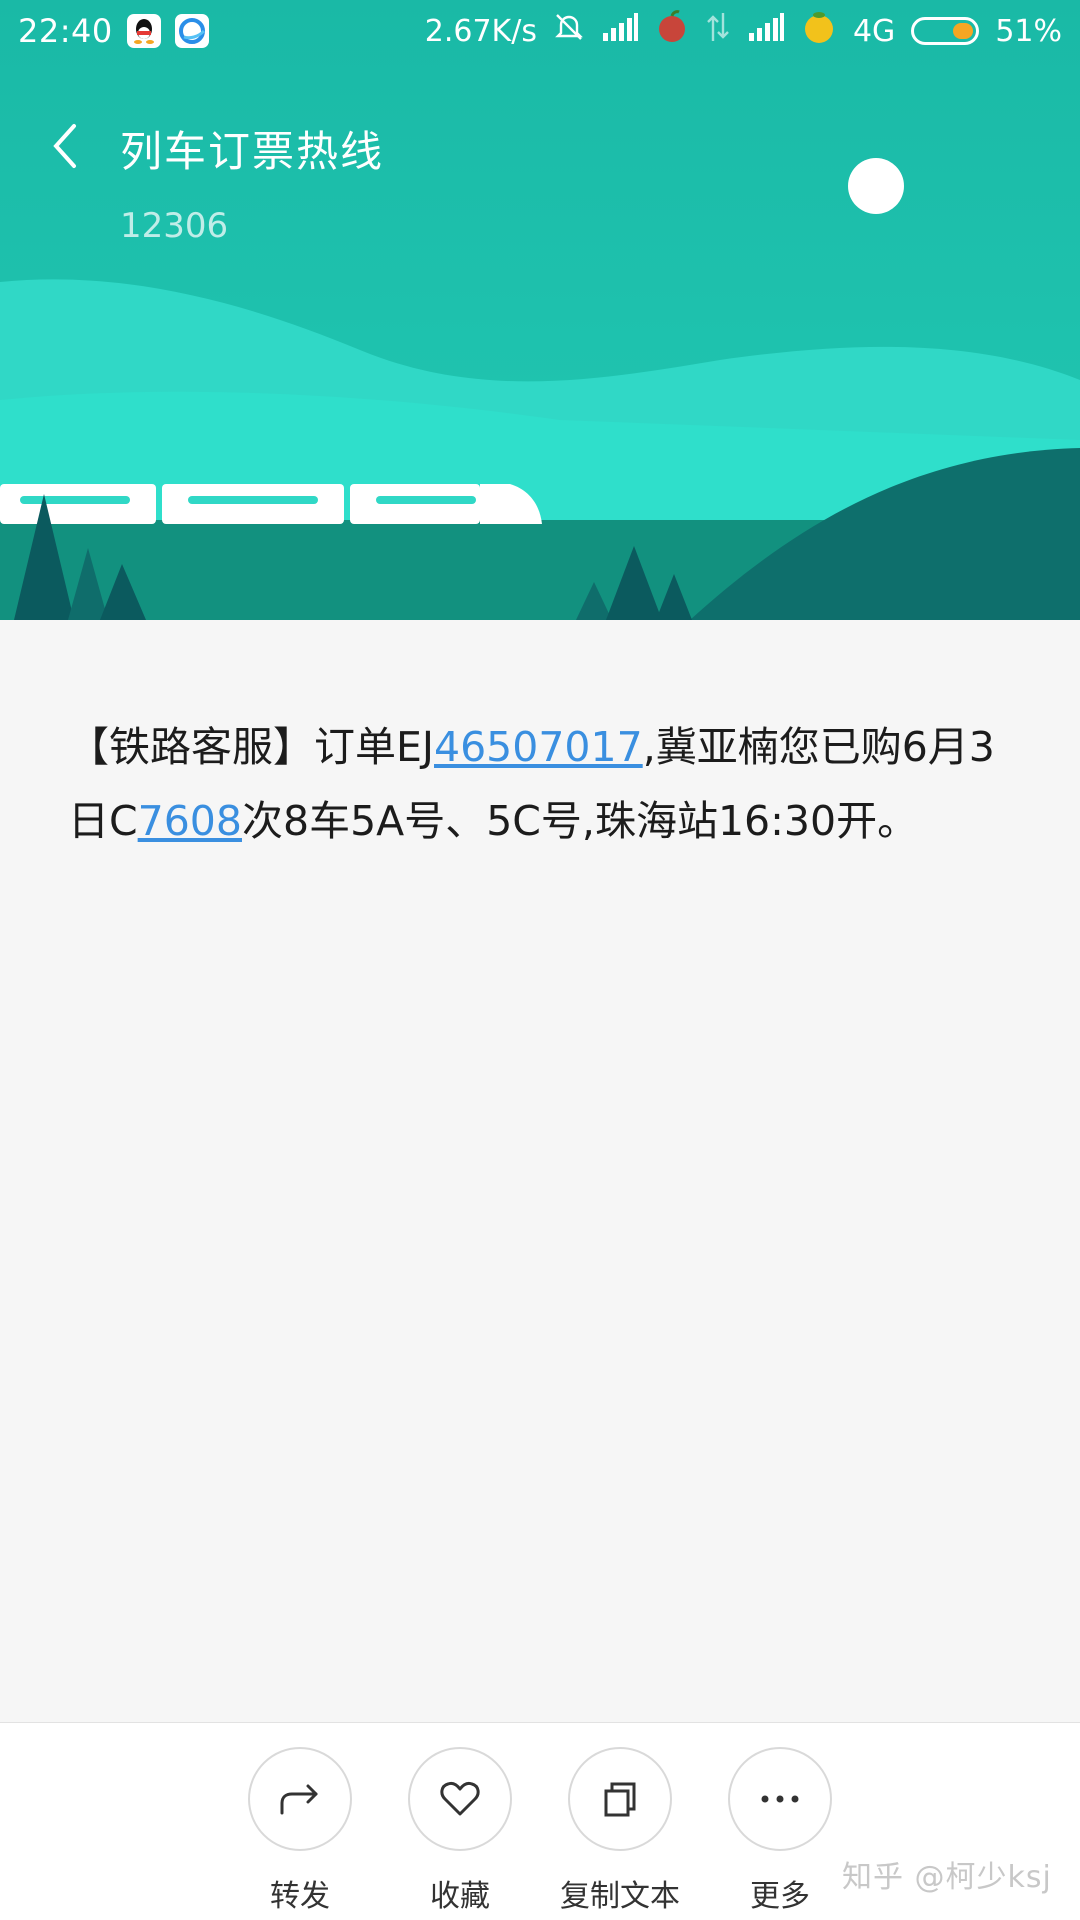 Image resolution: width=1080 pixels, height=1920 pixels. I want to click on message-text: 【铁路客服】订单EJ, so click(251, 747).